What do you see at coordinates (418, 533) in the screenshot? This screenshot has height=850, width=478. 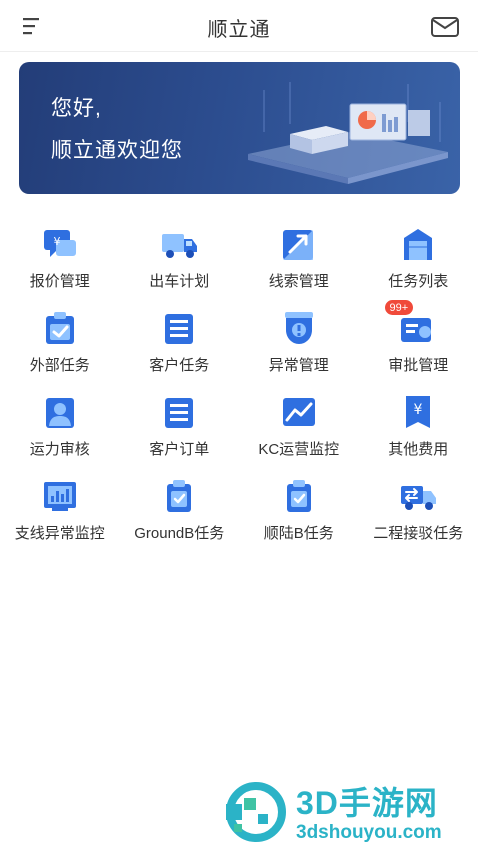 I see `menu-item-label: 二程接驳任务` at bounding box center [418, 533].